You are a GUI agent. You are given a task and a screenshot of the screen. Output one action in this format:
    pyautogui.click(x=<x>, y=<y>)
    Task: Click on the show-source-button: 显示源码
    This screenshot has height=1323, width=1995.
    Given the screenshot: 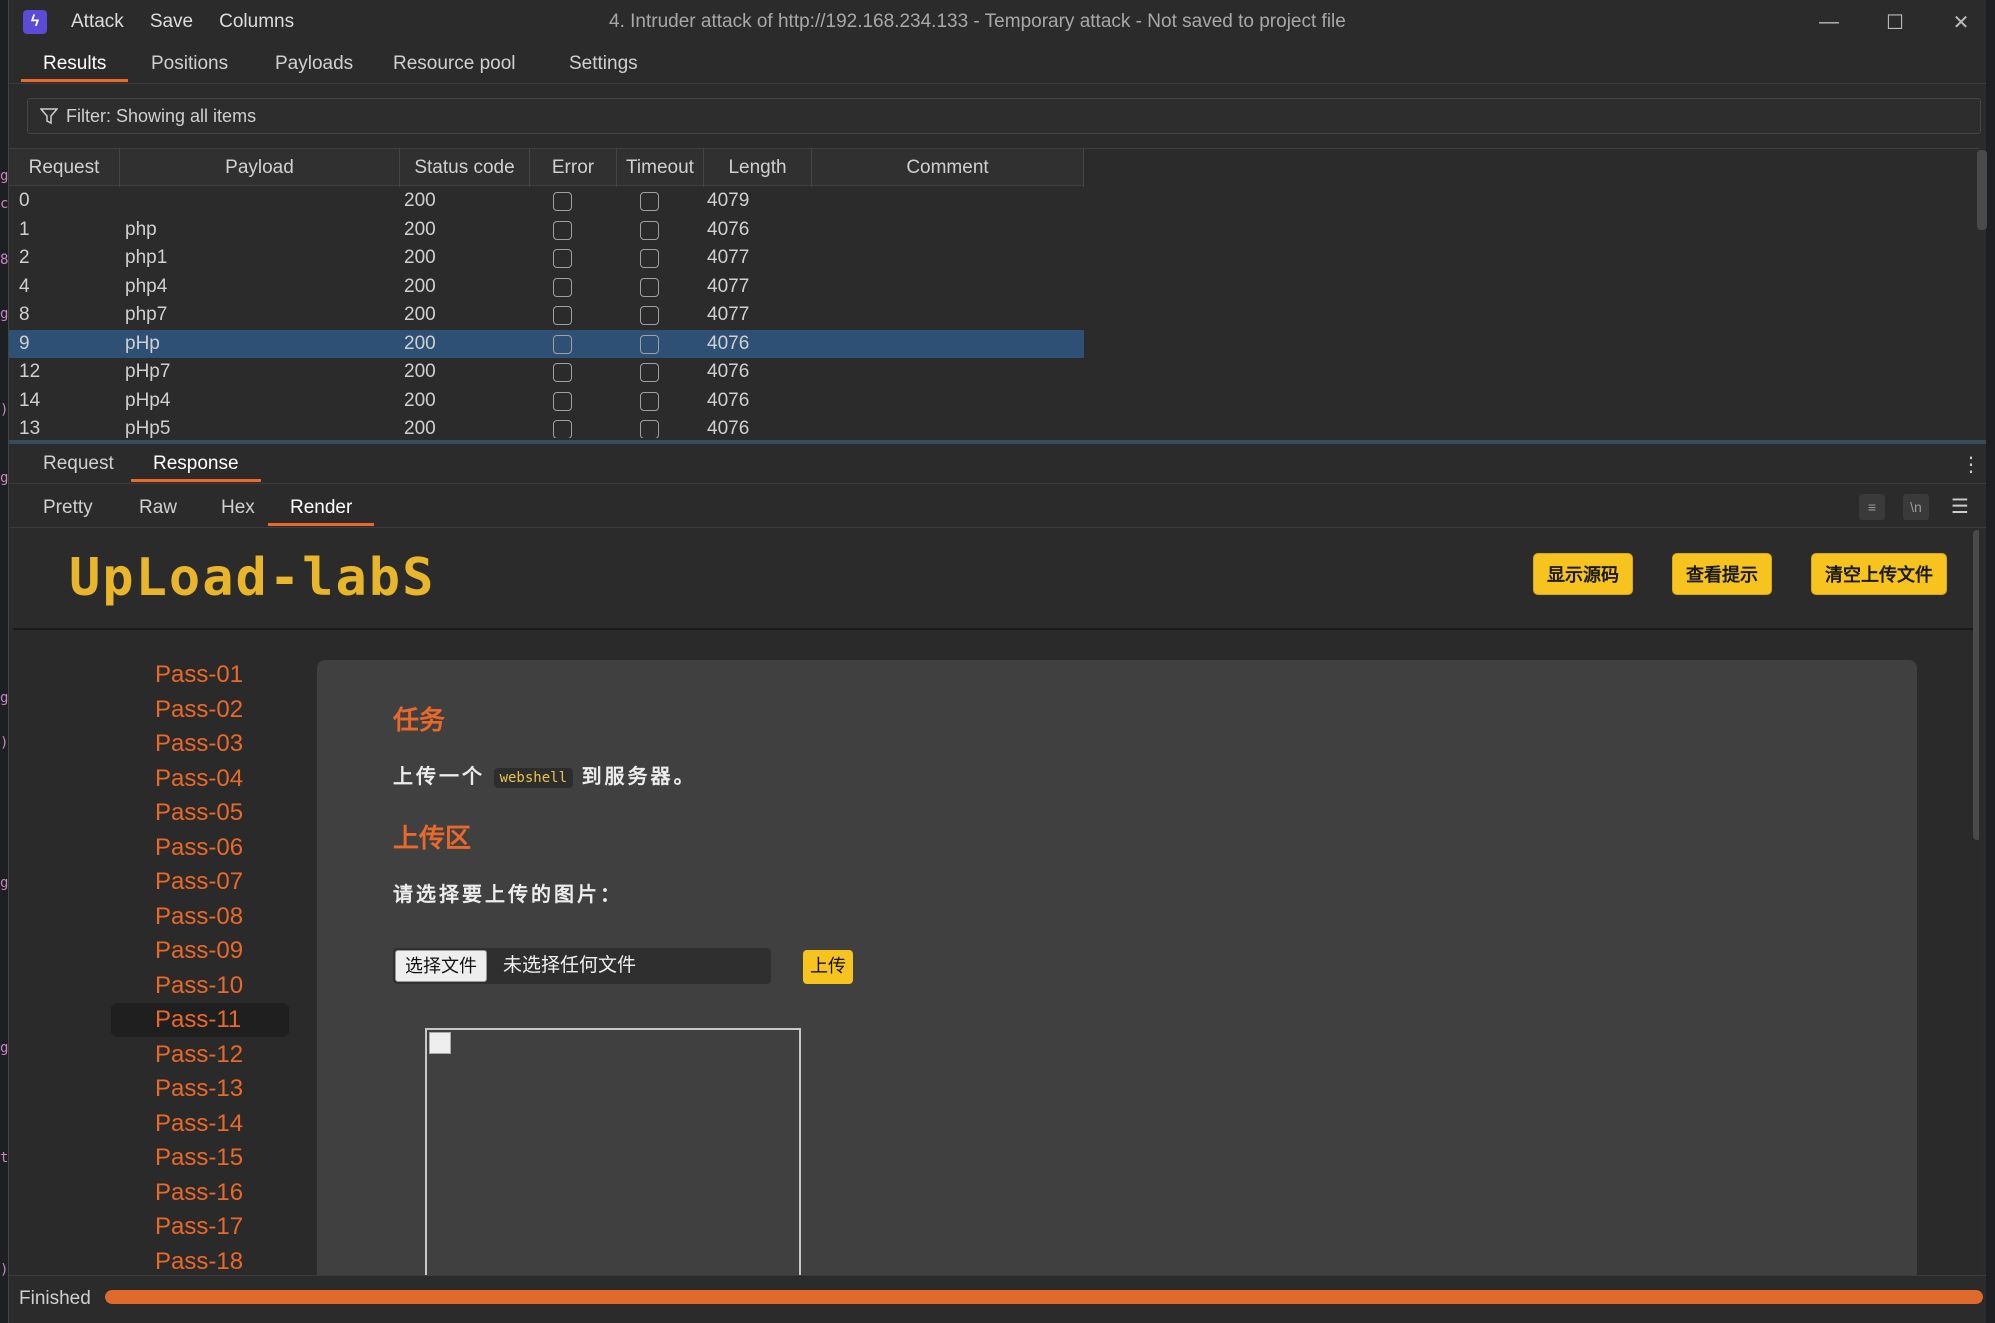 What is the action you would take?
    pyautogui.click(x=1583, y=574)
    